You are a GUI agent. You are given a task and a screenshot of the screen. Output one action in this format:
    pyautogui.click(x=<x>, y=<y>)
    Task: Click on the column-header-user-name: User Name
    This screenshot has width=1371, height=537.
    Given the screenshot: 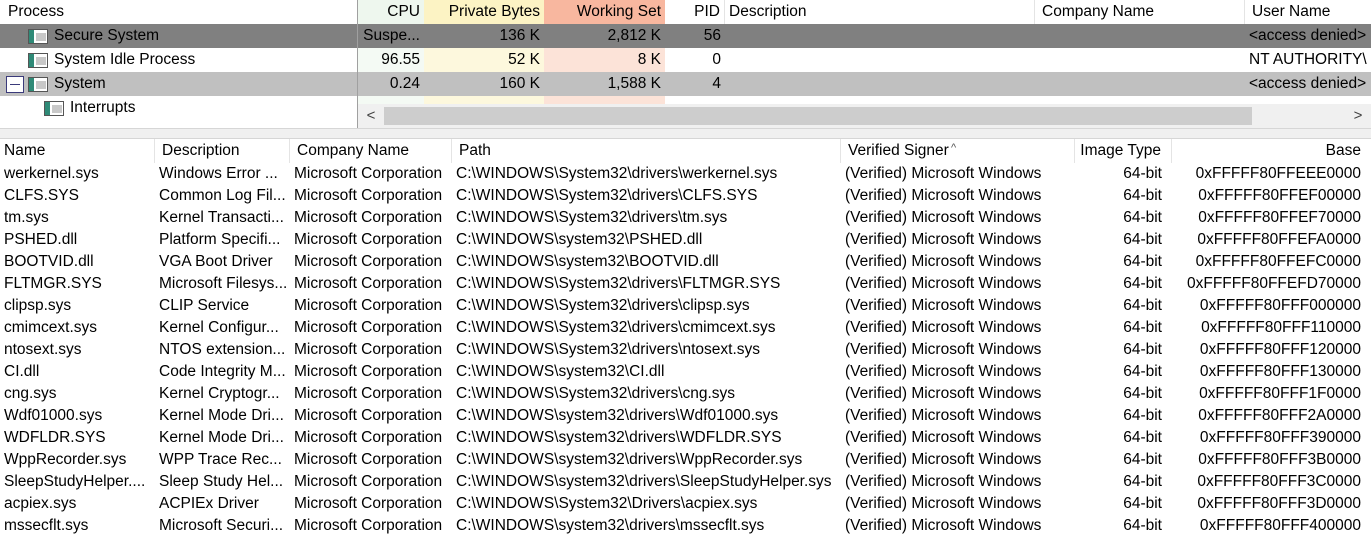 What is the action you would take?
    pyautogui.click(x=1308, y=12)
    